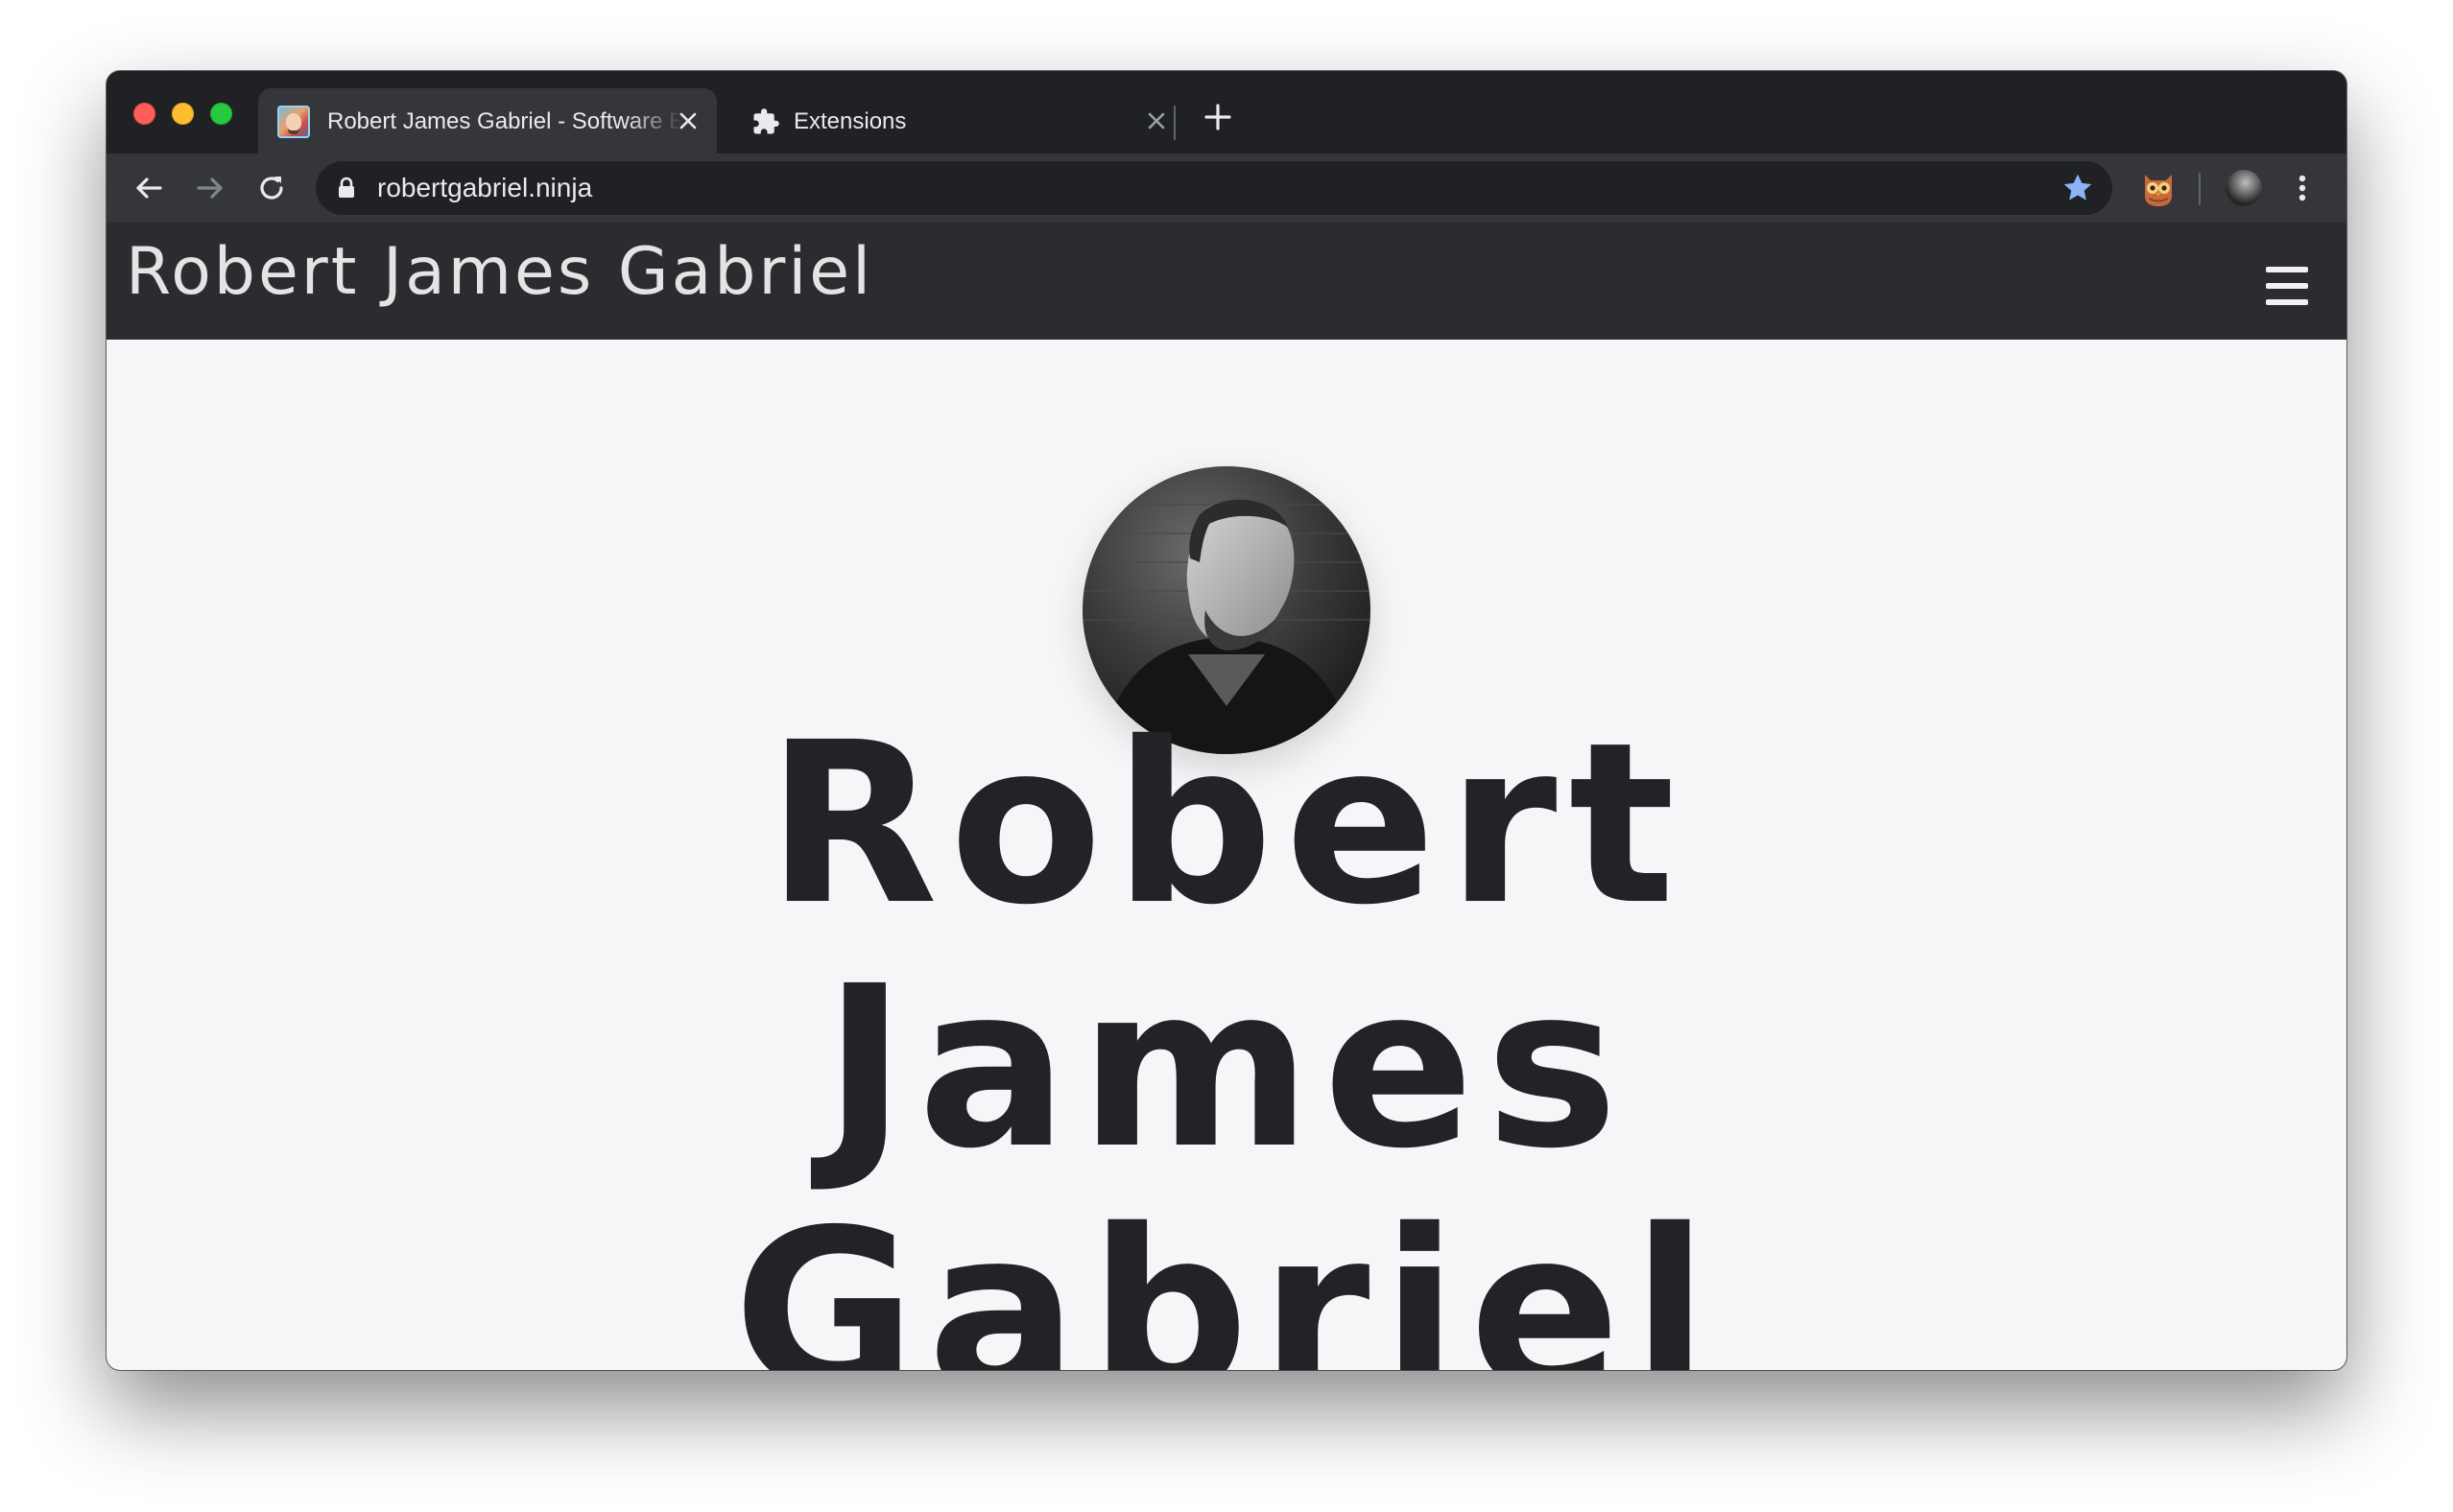 The width and height of the screenshot is (2453, 1512). Describe the element at coordinates (346, 187) in the screenshot. I see `lock-icon` at that location.